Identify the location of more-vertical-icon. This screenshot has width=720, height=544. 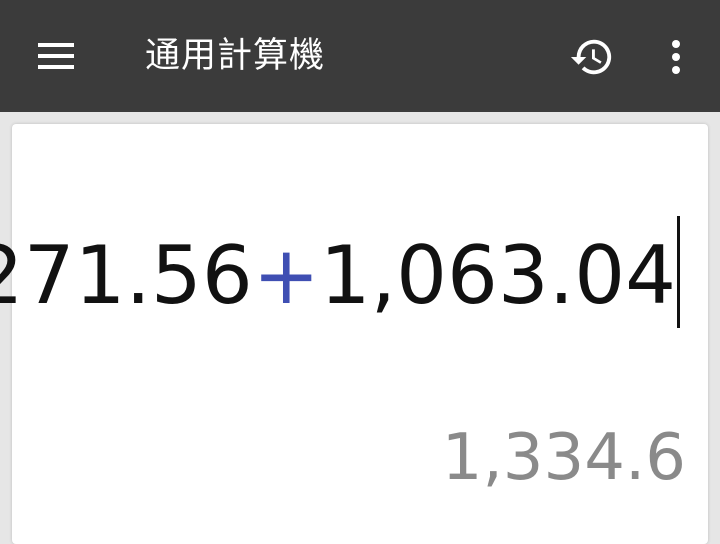
(676, 57).